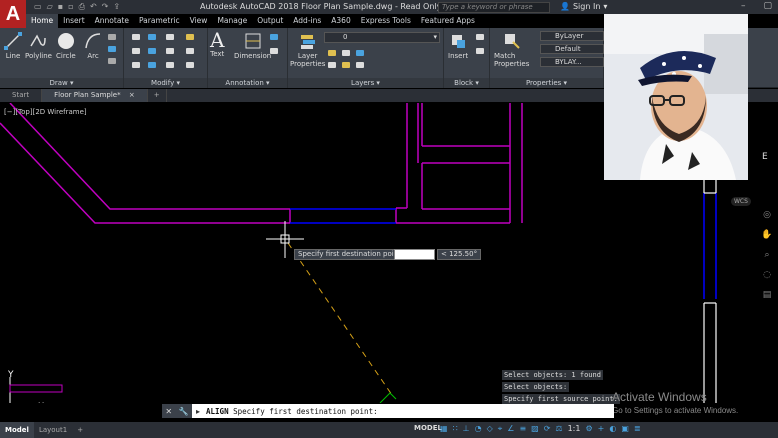 The width and height of the screenshot is (778, 438). I want to click on maximize-icon: ▢, so click(767, 6).